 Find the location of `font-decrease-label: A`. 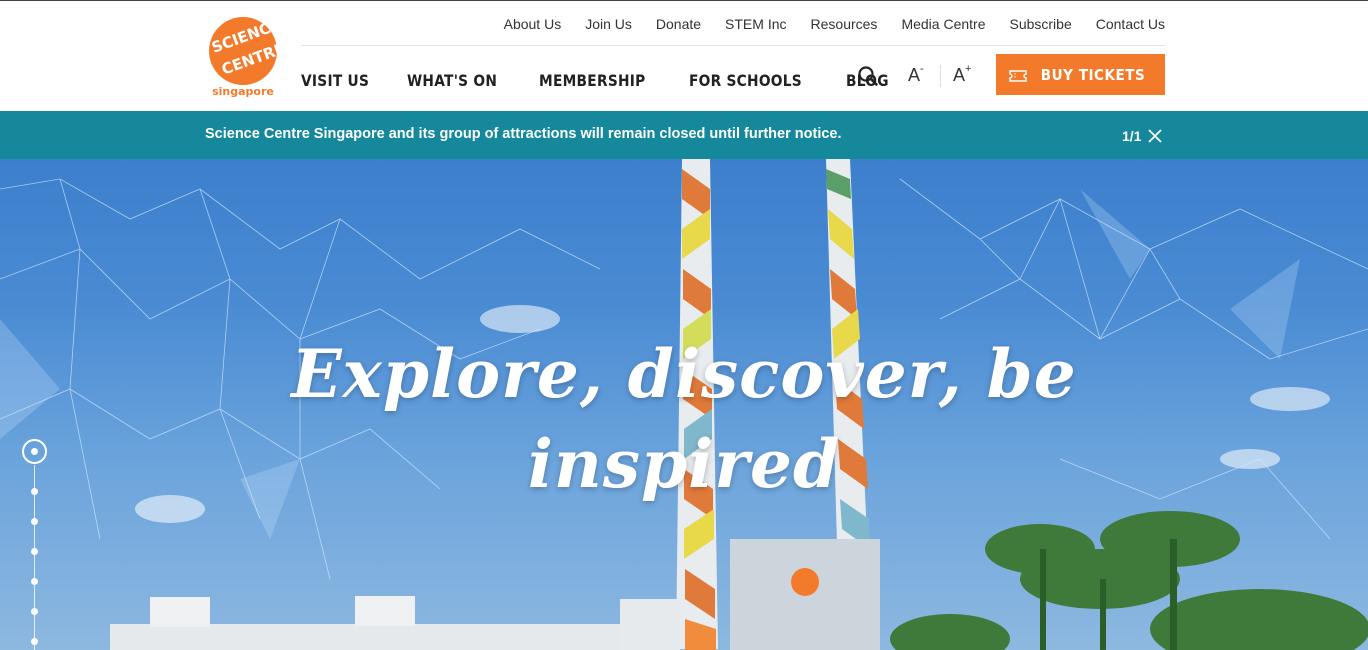

font-decrease-label: A is located at coordinates (914, 75).